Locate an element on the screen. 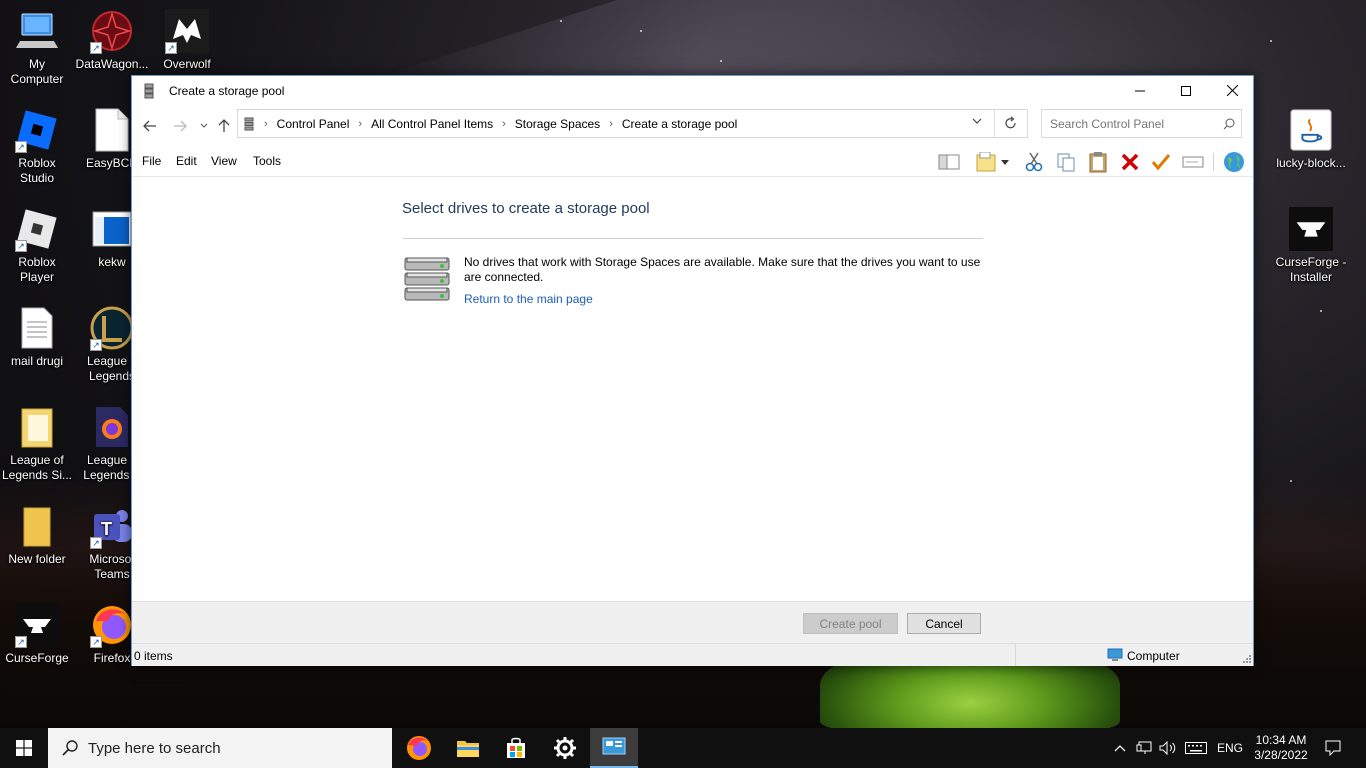  paste-icon is located at coordinates (1098, 162).